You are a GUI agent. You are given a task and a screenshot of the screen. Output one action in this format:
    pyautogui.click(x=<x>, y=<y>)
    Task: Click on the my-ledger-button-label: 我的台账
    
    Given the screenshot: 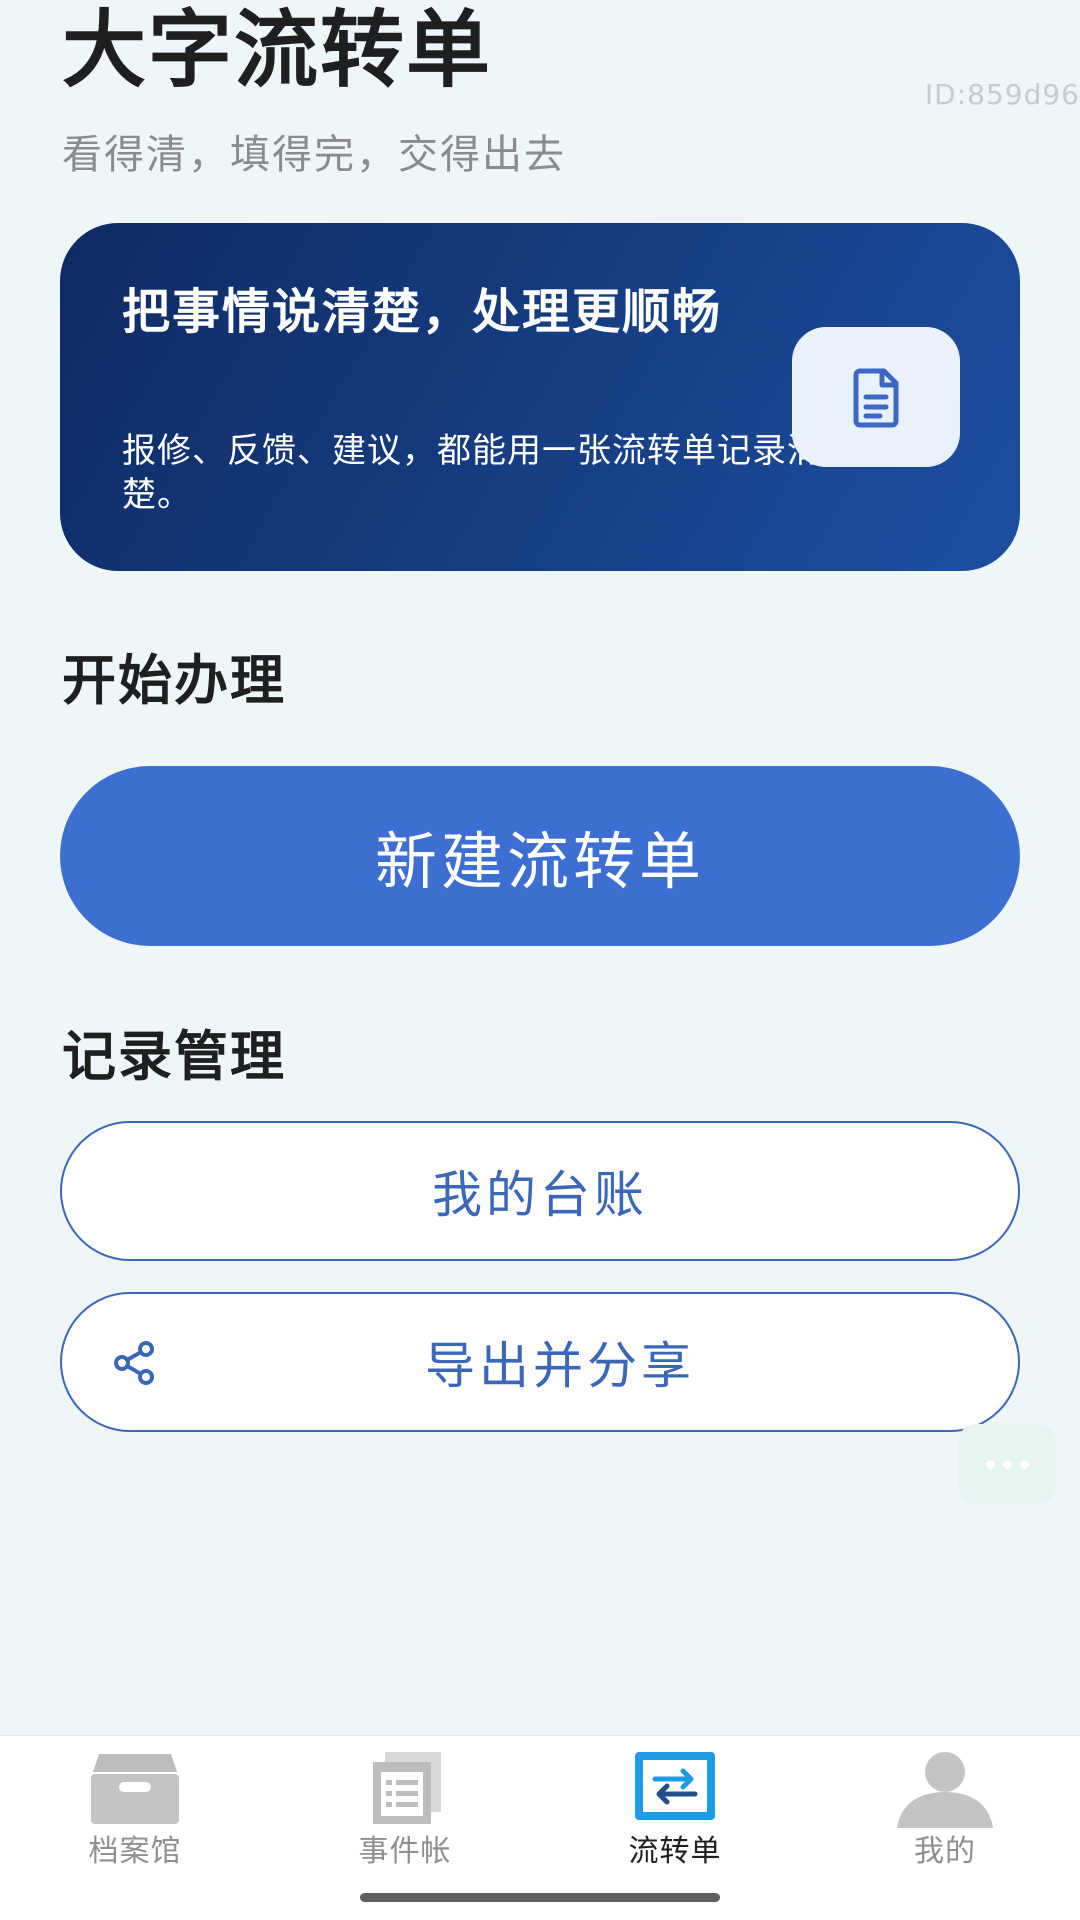 What is the action you would take?
    pyautogui.click(x=540, y=1195)
    